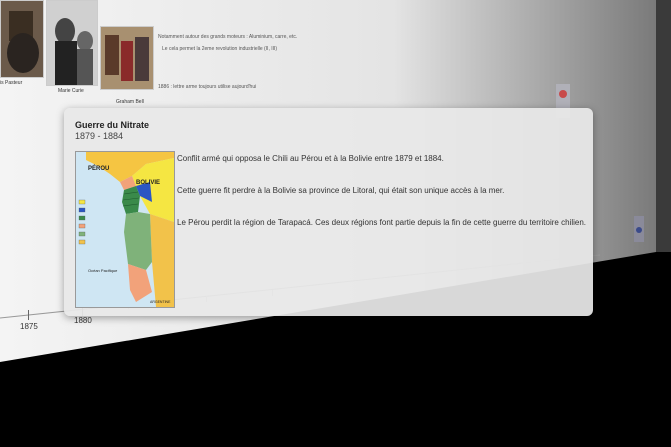  Describe the element at coordinates (83, 320) in the screenshot. I see `year-label: 1880` at that location.